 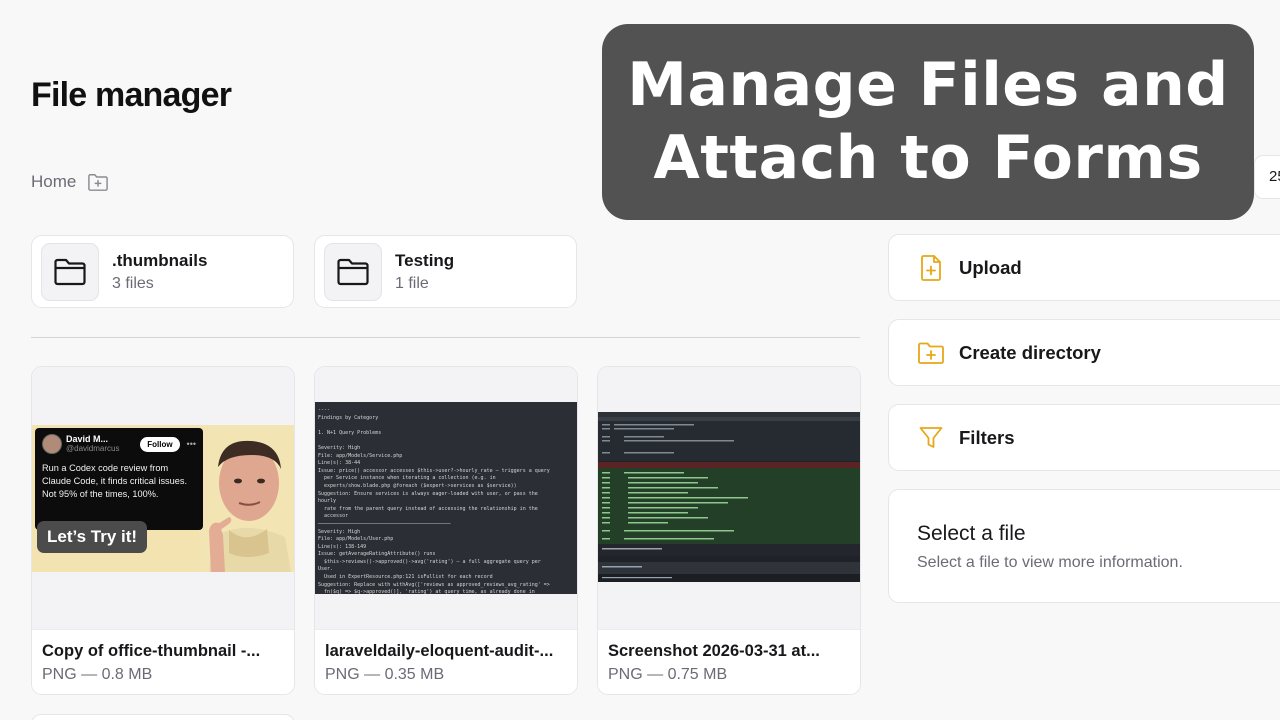 I want to click on thumbnail-image, so click(x=729, y=497).